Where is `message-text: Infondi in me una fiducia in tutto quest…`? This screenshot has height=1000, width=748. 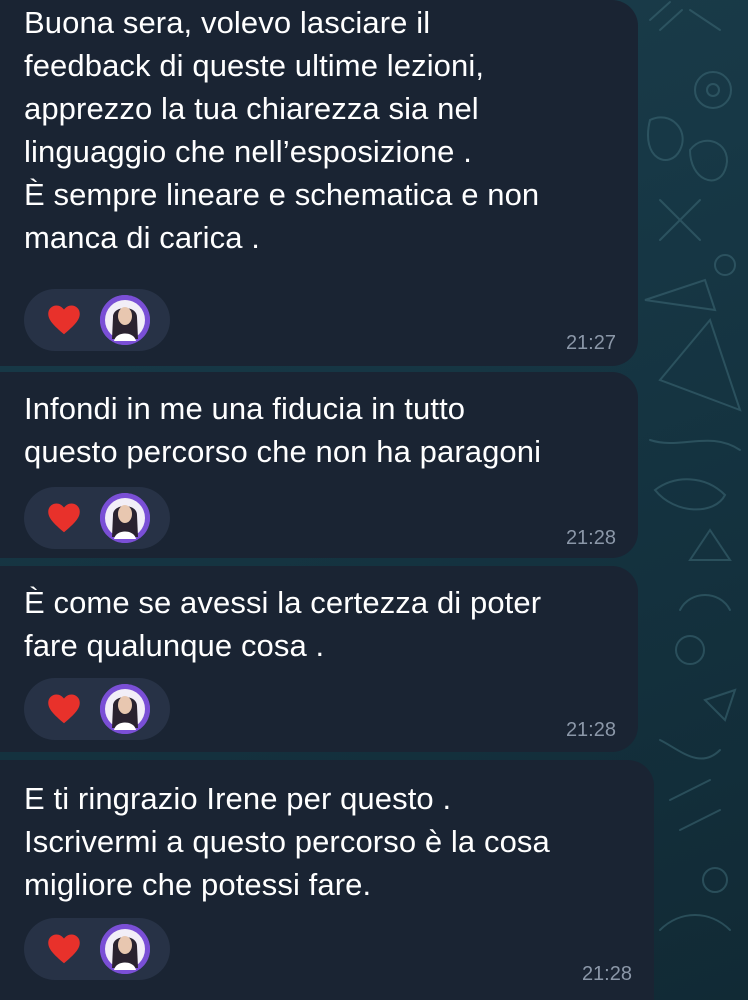 message-text: Infondi in me una fiducia in tutto quest… is located at coordinates (283, 430).